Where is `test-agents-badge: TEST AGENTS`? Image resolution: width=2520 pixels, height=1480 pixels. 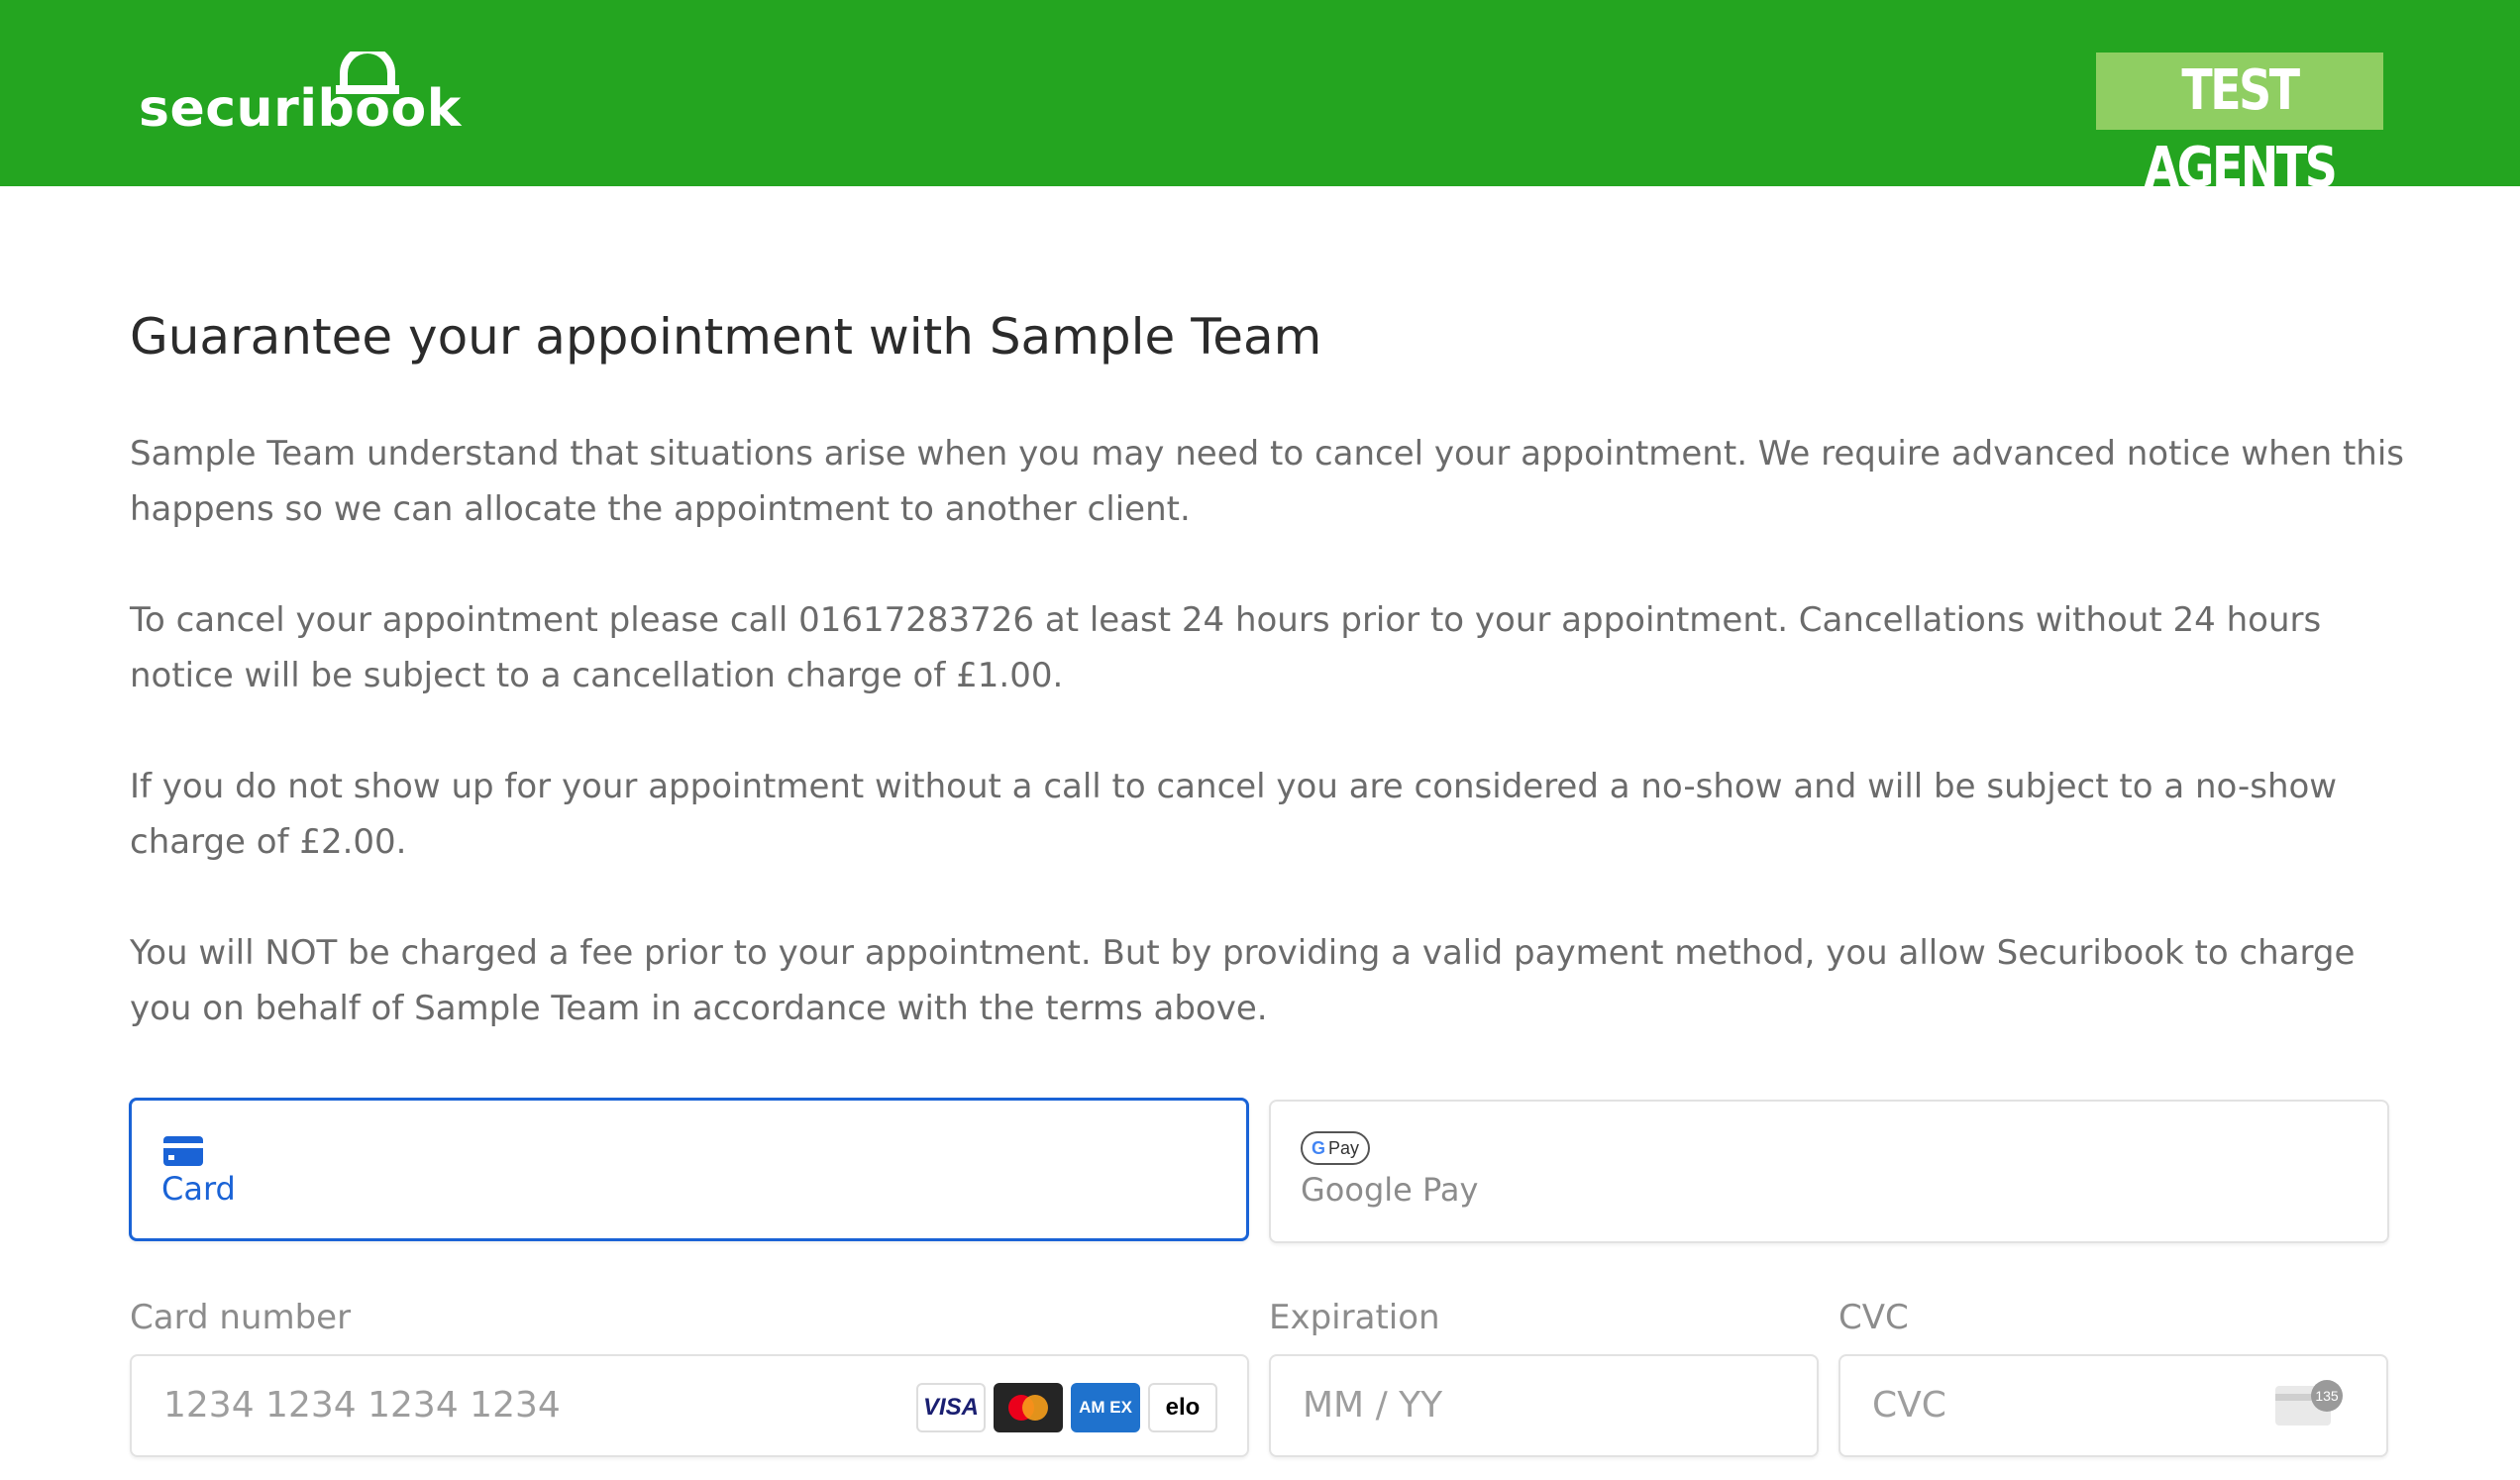
test-agents-badge: TEST AGENTS is located at coordinates (2239, 126).